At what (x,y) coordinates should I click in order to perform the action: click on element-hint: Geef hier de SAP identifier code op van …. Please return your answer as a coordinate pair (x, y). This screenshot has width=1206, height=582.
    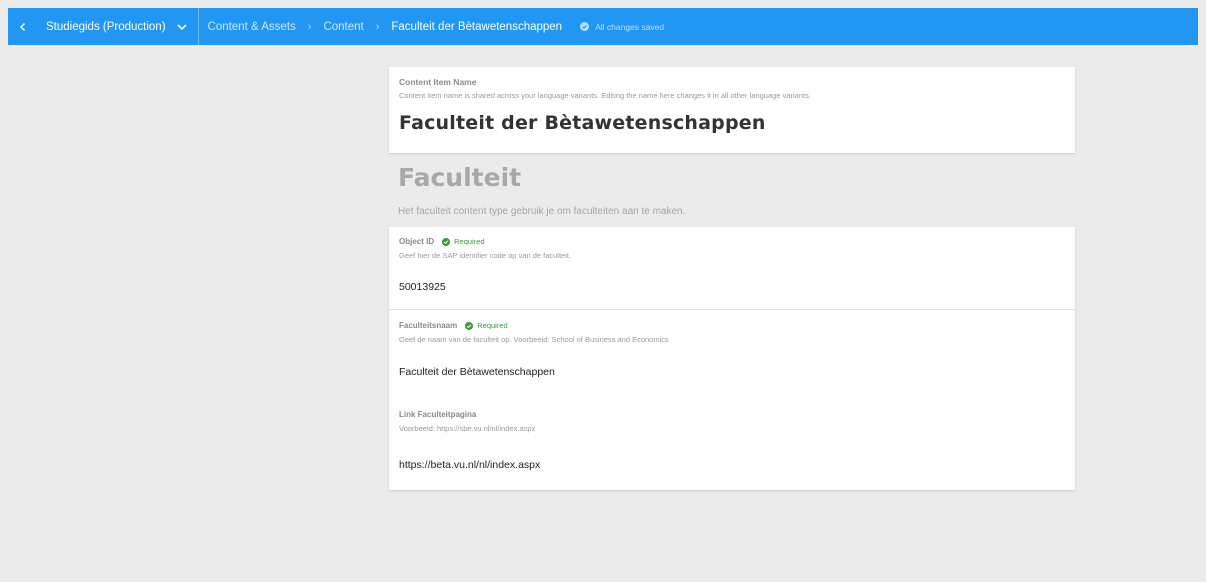
    Looking at the image, I should click on (485, 255).